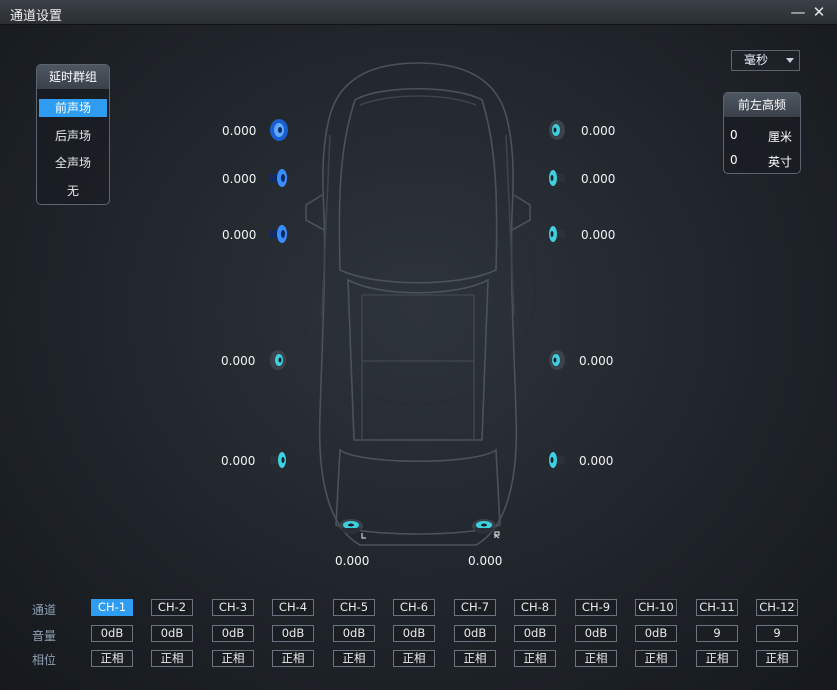 This screenshot has width=837, height=690. I want to click on channel-button-5: CH-5, so click(354, 607).